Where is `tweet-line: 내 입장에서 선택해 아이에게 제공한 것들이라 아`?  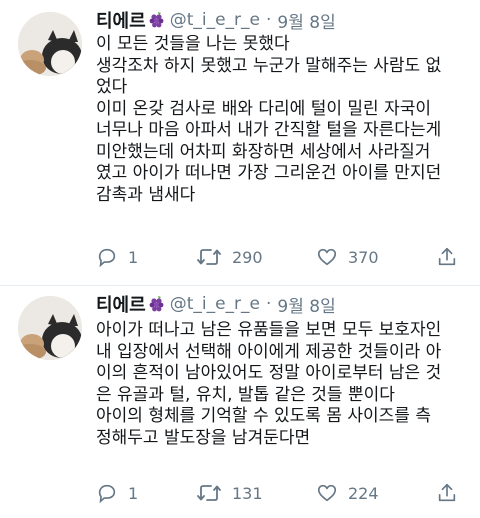
tweet-line: 내 입장에서 선택해 아이에게 제공한 것들이라 아 is located at coordinates (269, 351).